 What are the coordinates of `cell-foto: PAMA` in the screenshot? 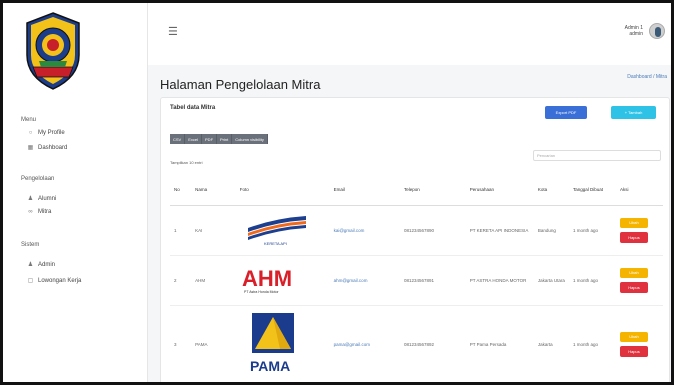 It's located at (282, 343).